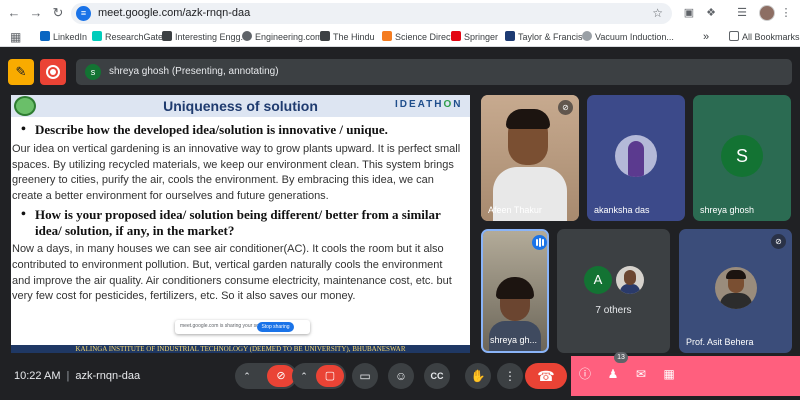 The image size is (800, 400). Describe the element at coordinates (510, 36) in the screenshot. I see `taylor-francis-icon` at that location.